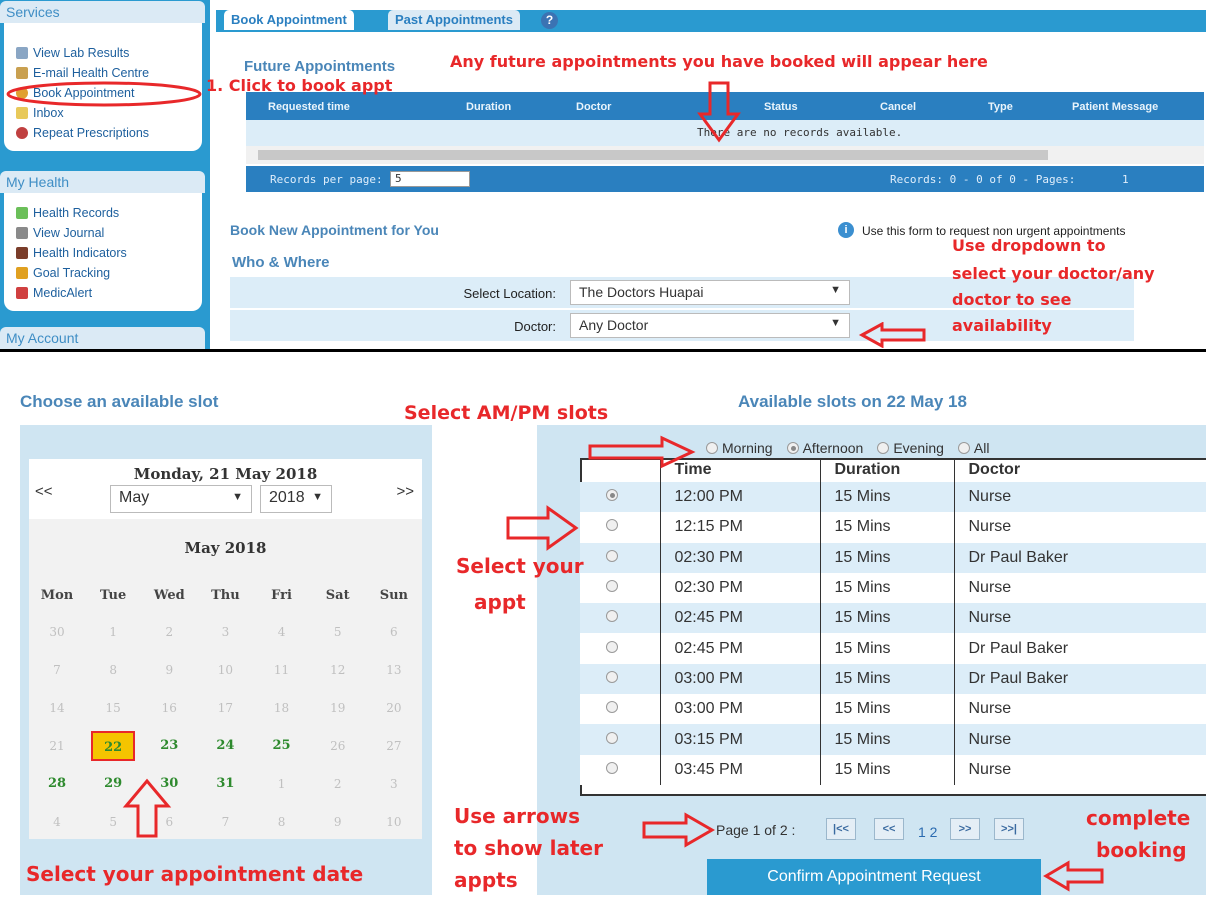  Describe the element at coordinates (893, 769) in the screenshot. I see `slot-row: 03:45 PM 15 Mins Nurse` at that location.